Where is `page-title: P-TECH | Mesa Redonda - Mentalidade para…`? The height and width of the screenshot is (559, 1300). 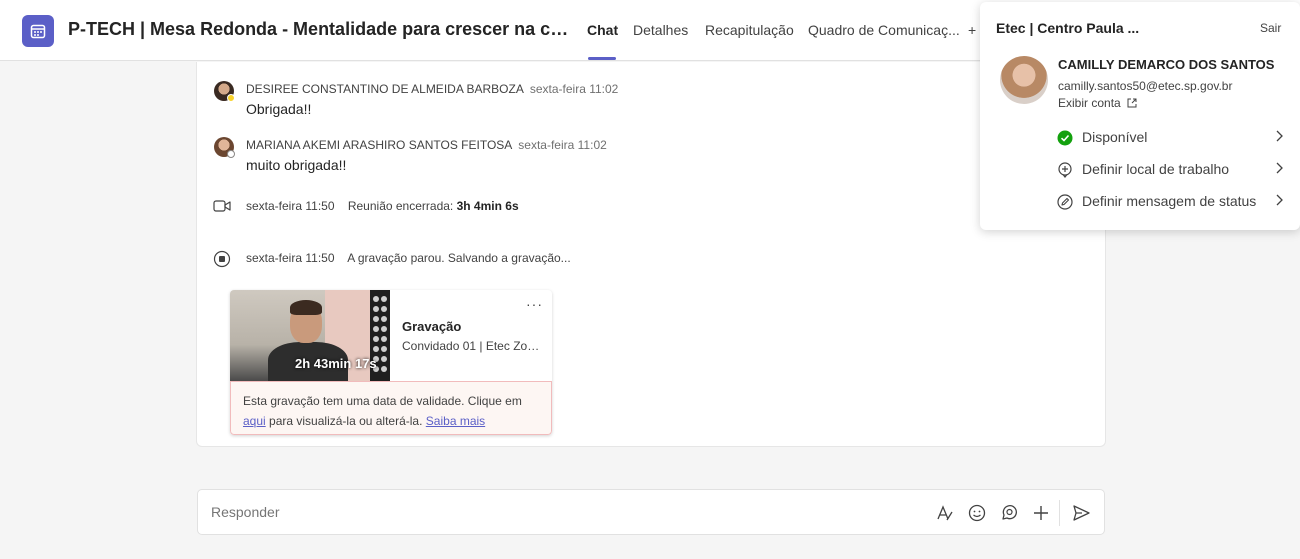 page-title: P-TECH | Mesa Redonda - Mentalidade para… is located at coordinates (323, 29).